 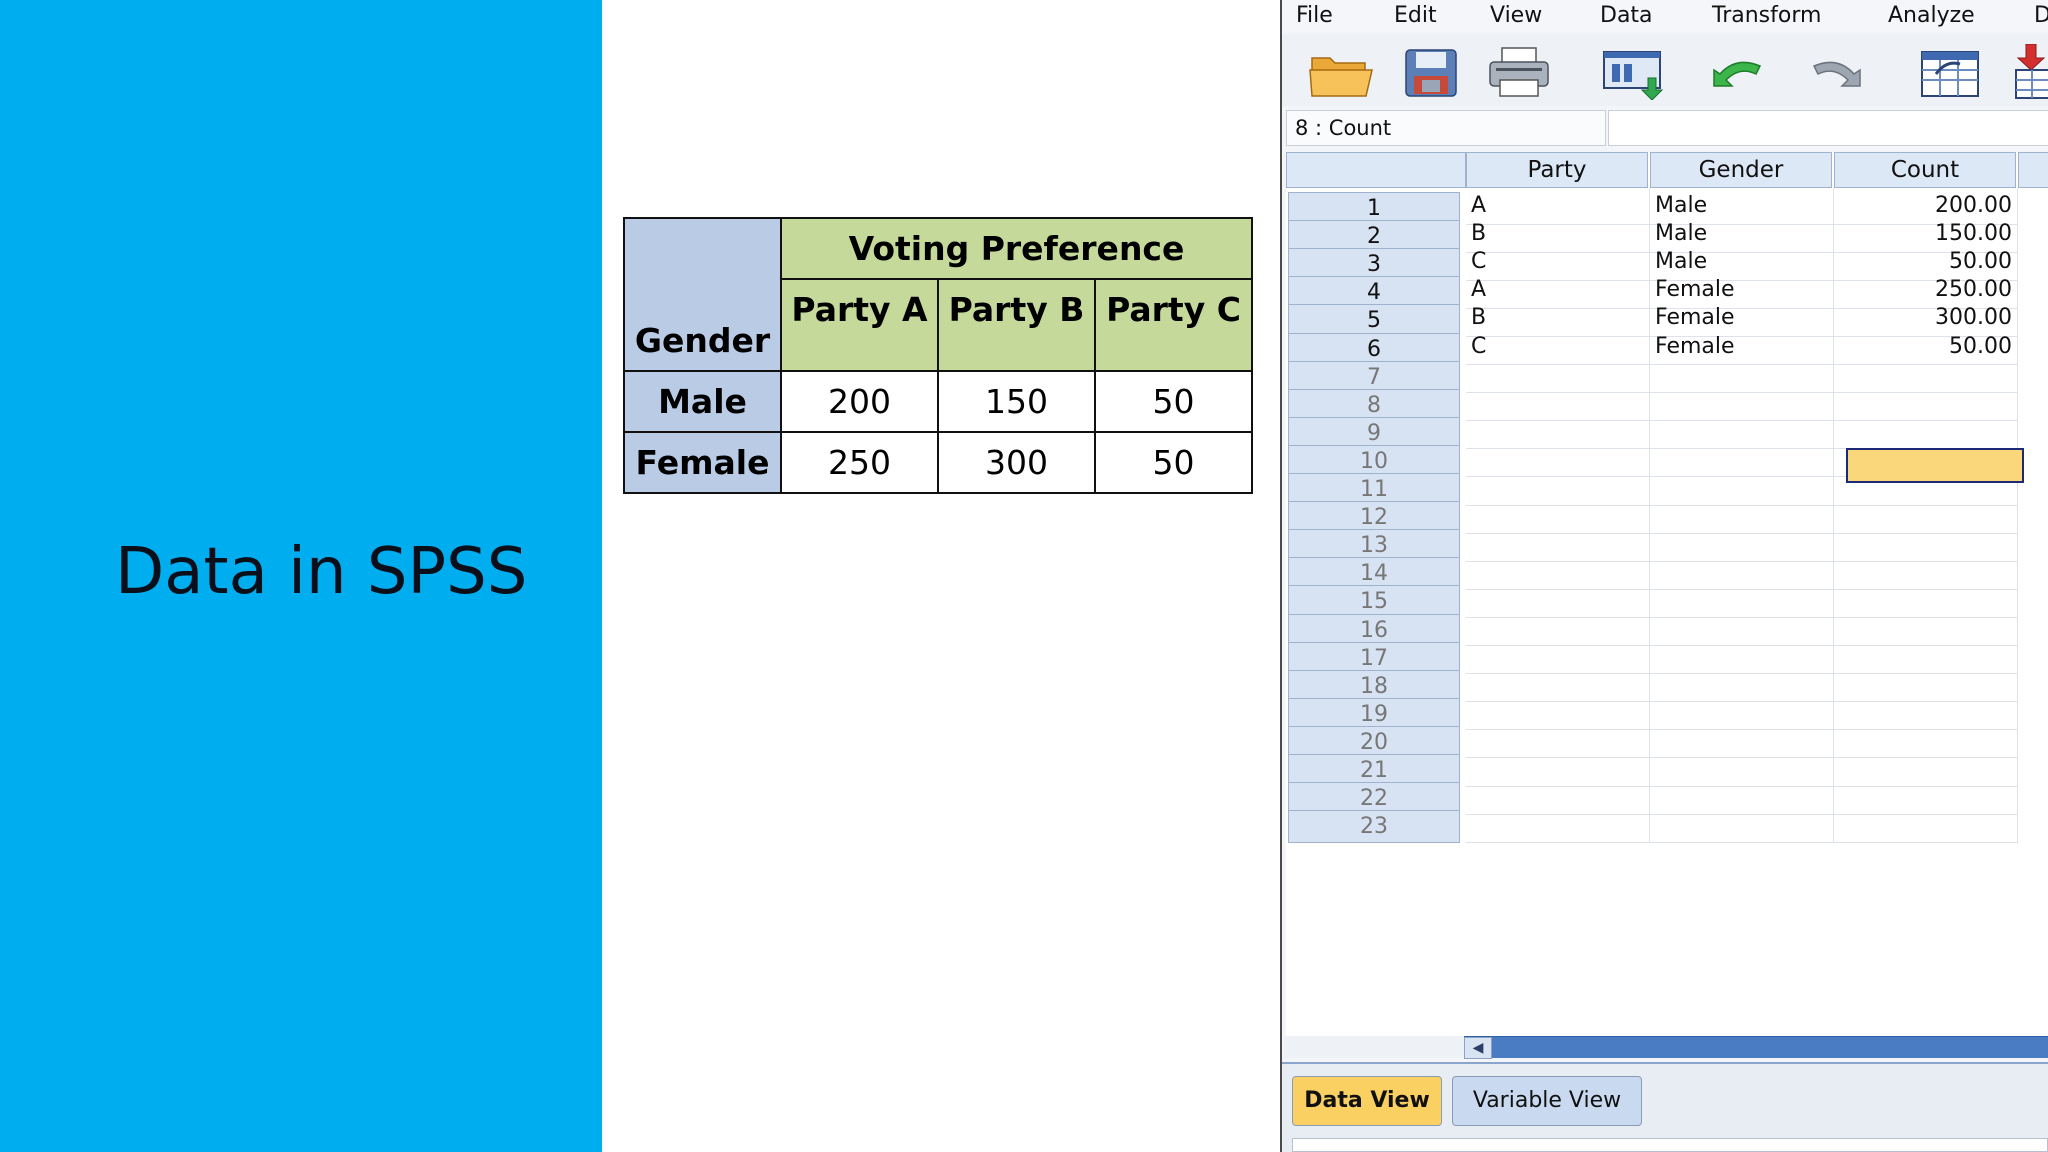 What do you see at coordinates (1741, 170) in the screenshot?
I see `column-header-gender: Gender` at bounding box center [1741, 170].